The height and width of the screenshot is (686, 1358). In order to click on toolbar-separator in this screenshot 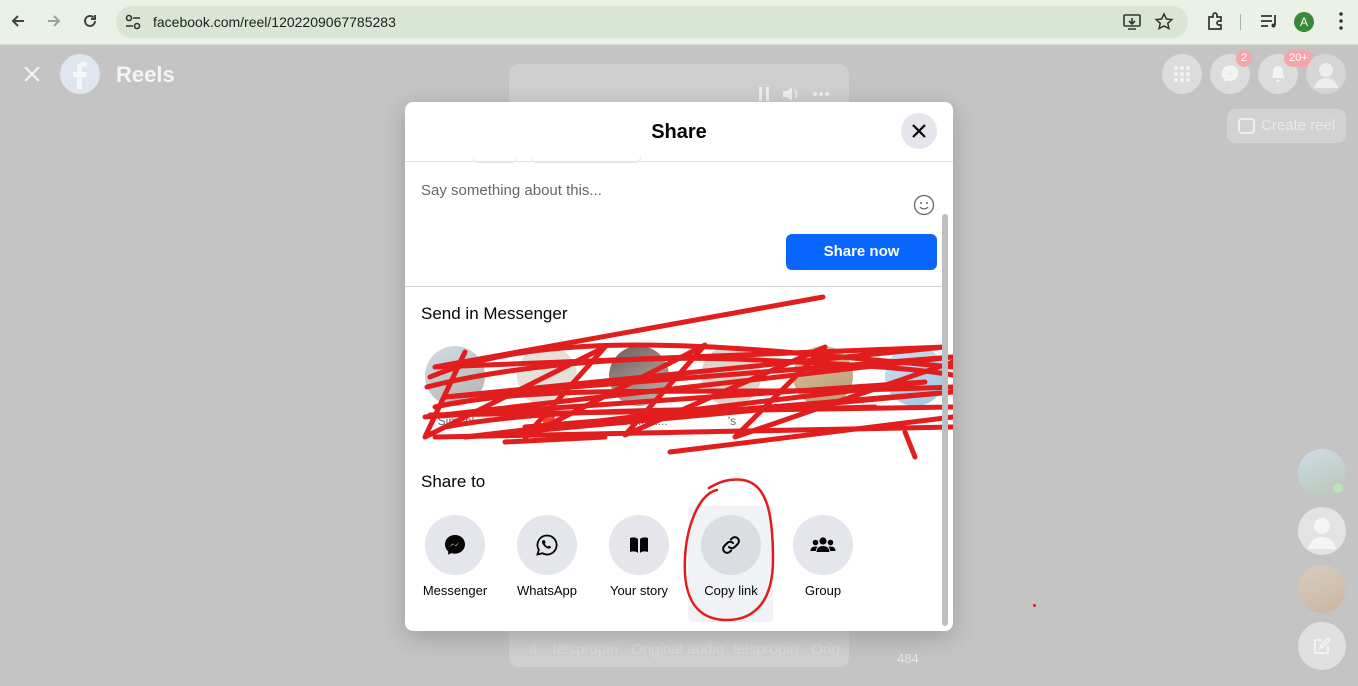, I will do `click(1240, 22)`.